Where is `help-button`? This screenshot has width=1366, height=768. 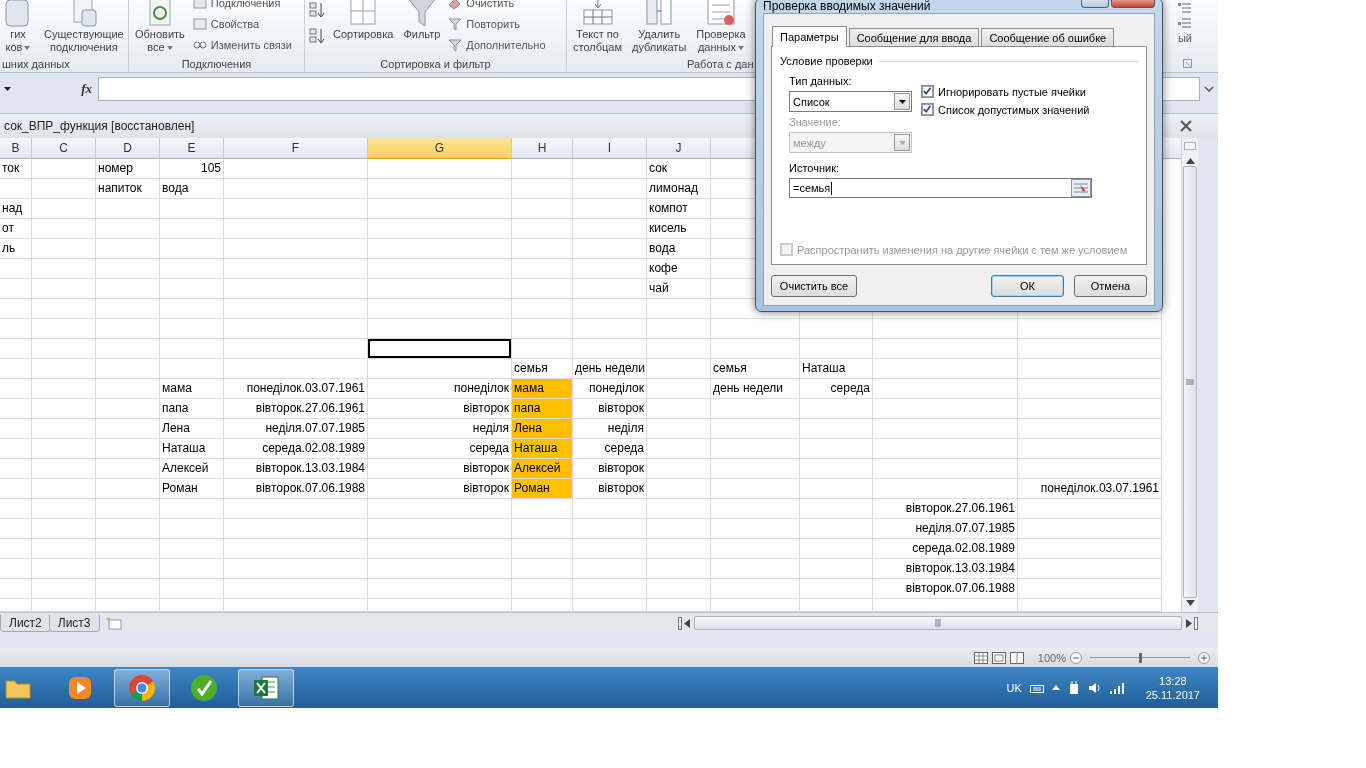 help-button is located at coordinates (1095, 4).